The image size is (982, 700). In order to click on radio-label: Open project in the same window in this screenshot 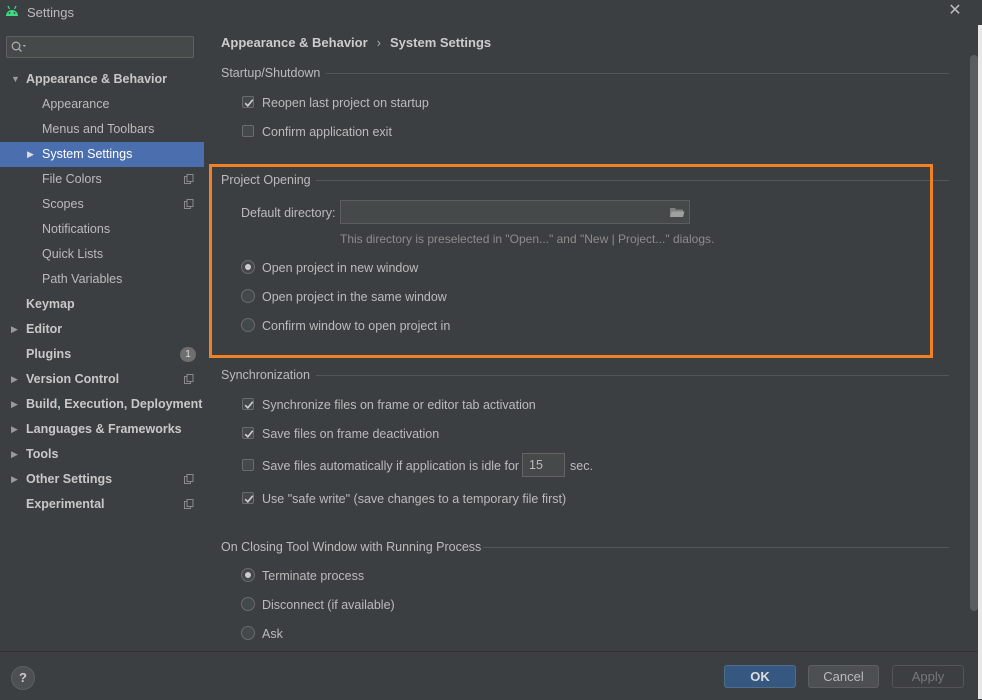, I will do `click(354, 297)`.